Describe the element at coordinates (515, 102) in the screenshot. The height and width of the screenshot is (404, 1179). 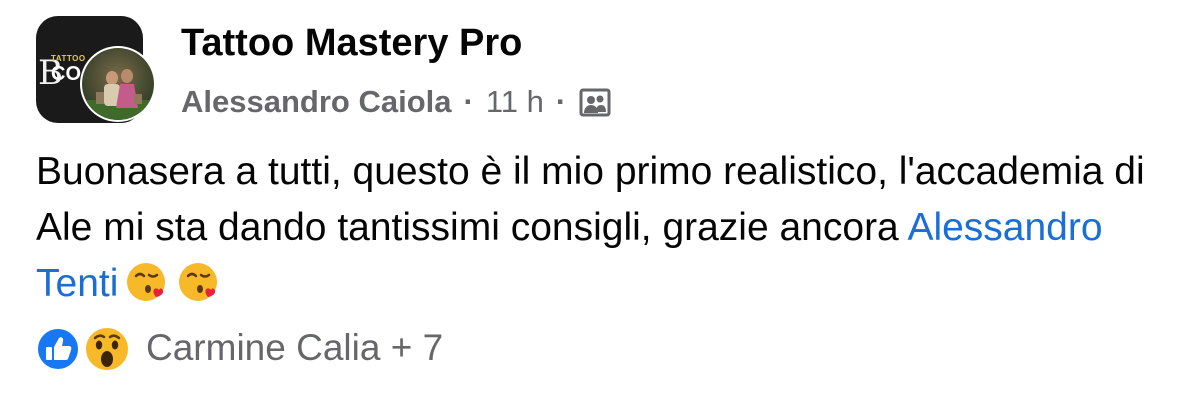
I see `post-time: 11 h` at that location.